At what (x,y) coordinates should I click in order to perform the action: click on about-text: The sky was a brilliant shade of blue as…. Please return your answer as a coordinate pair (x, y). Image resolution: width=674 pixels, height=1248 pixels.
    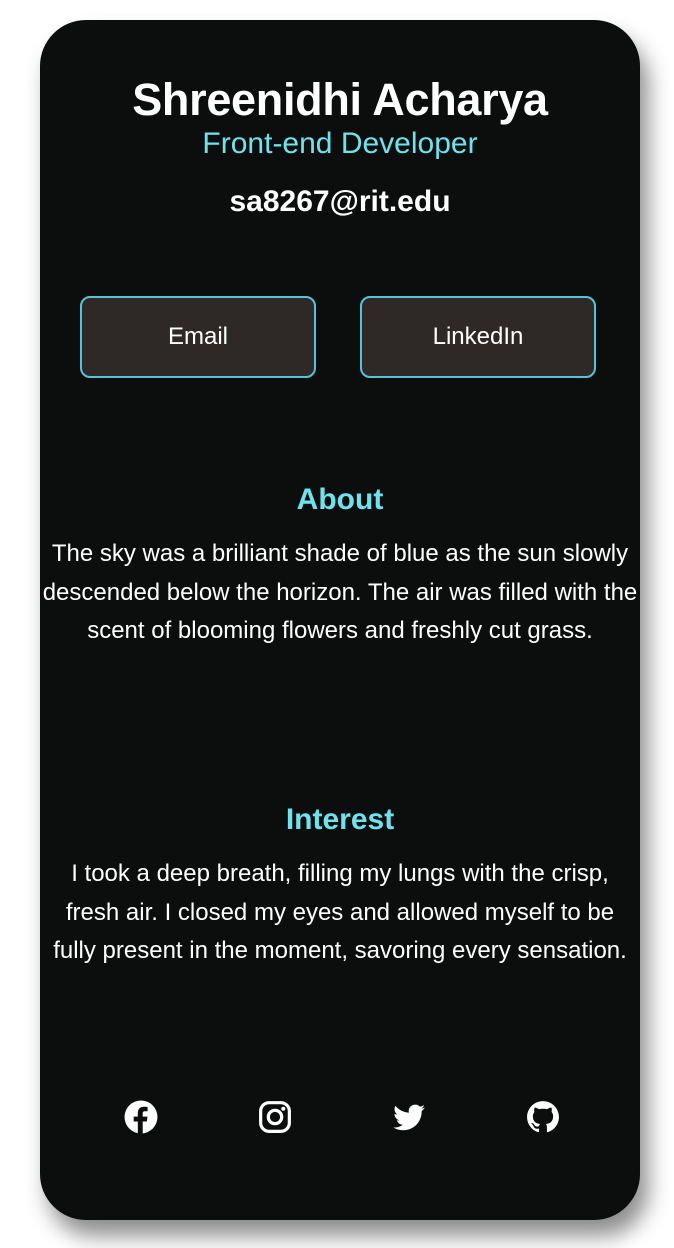
    Looking at the image, I should click on (340, 592).